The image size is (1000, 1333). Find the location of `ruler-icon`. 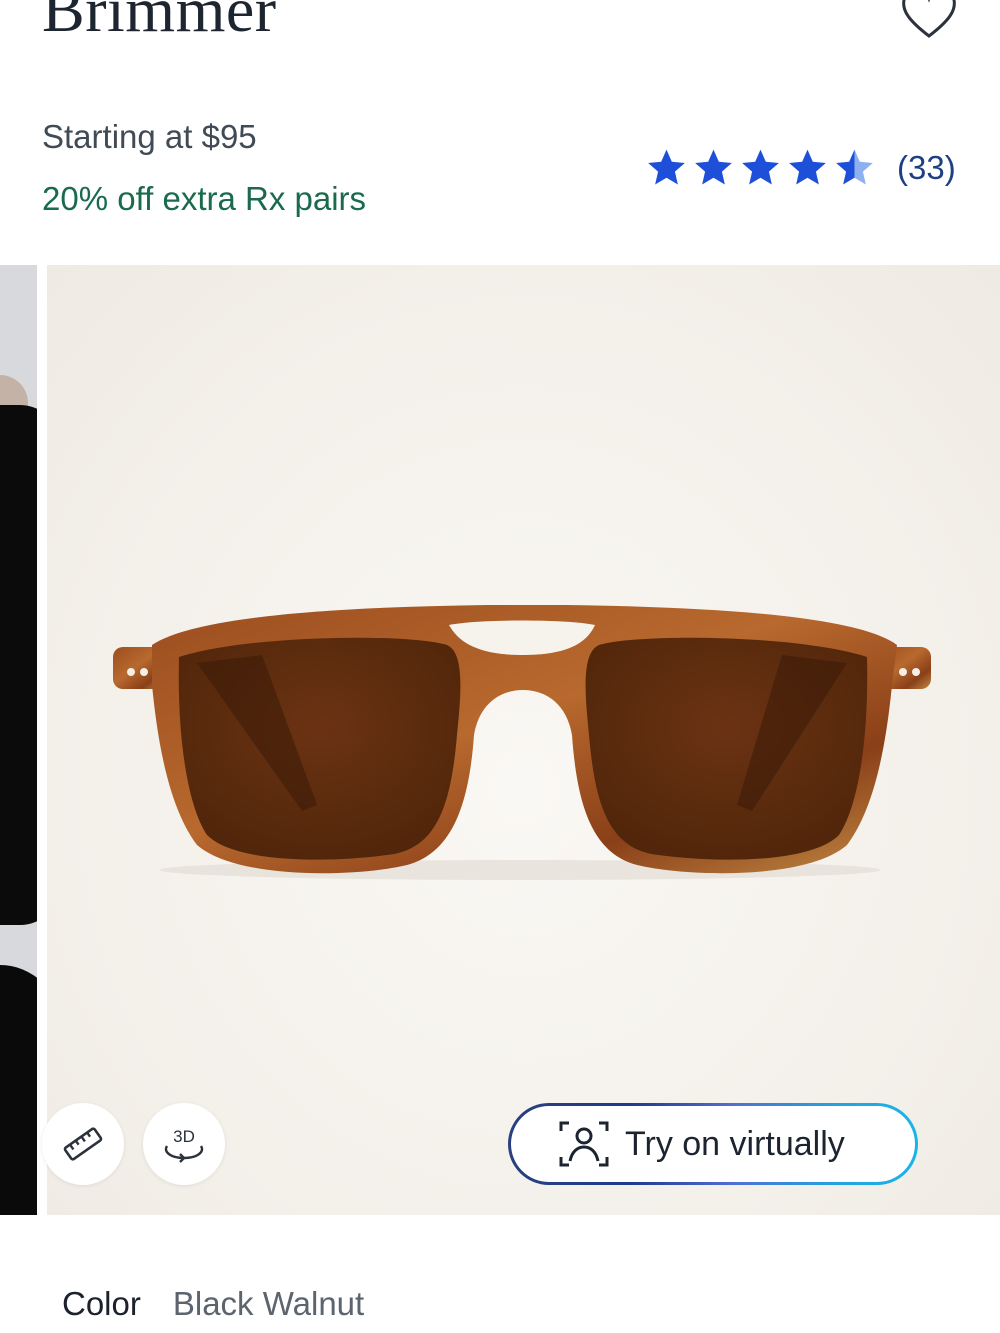

ruler-icon is located at coordinates (83, 1144).